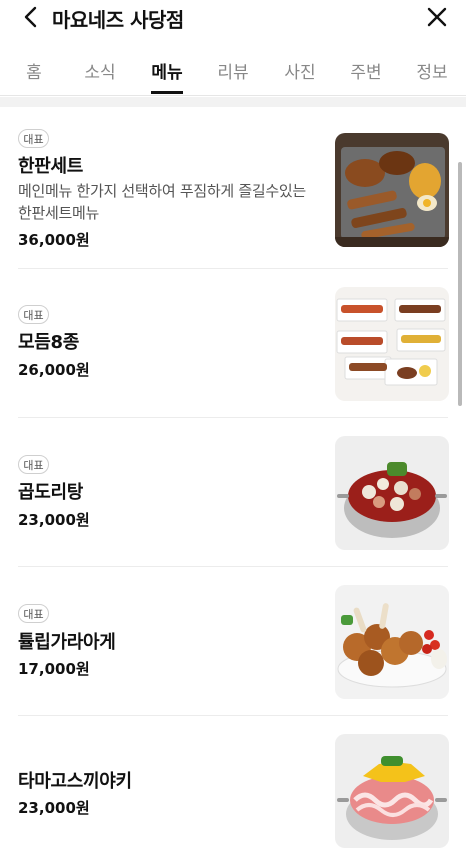  What do you see at coordinates (233, 18) in the screenshot?
I see `top-bar: 마요네즈 사당점` at bounding box center [233, 18].